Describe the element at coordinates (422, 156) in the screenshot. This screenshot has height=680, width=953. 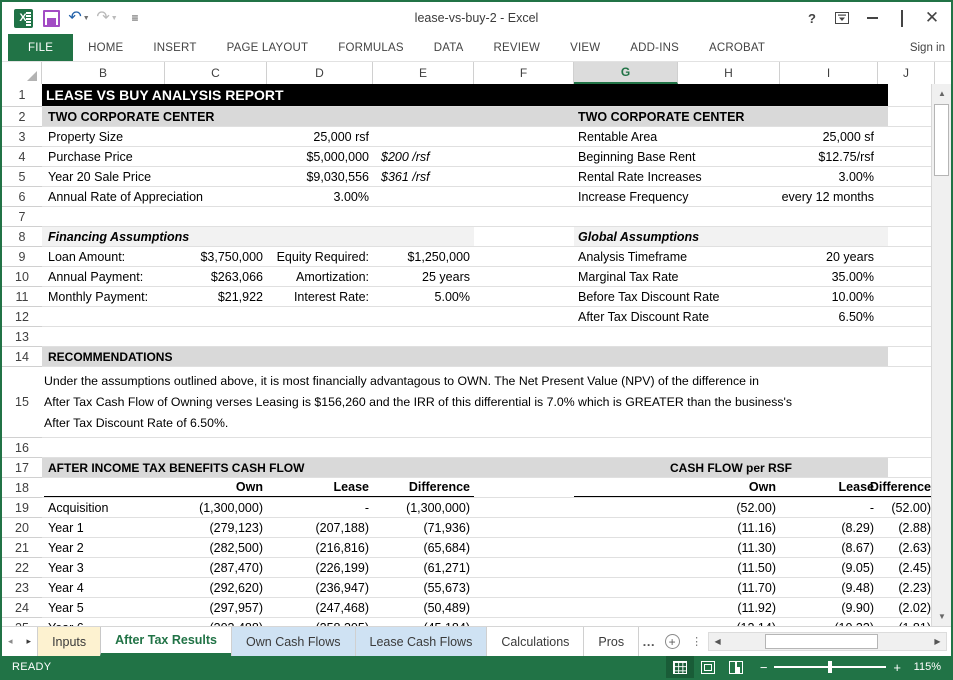
I see `cell: $200 /rsf` at that location.